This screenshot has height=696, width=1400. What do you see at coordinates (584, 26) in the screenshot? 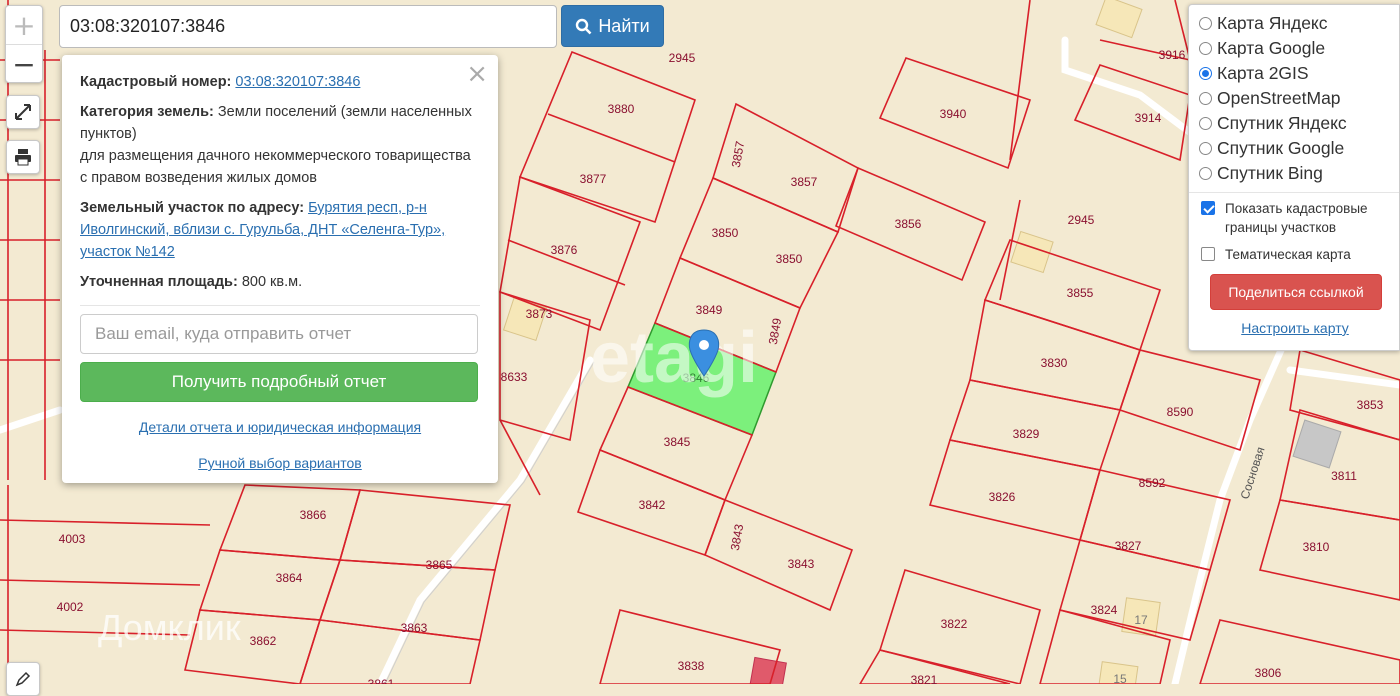
I see `search-icon` at bounding box center [584, 26].